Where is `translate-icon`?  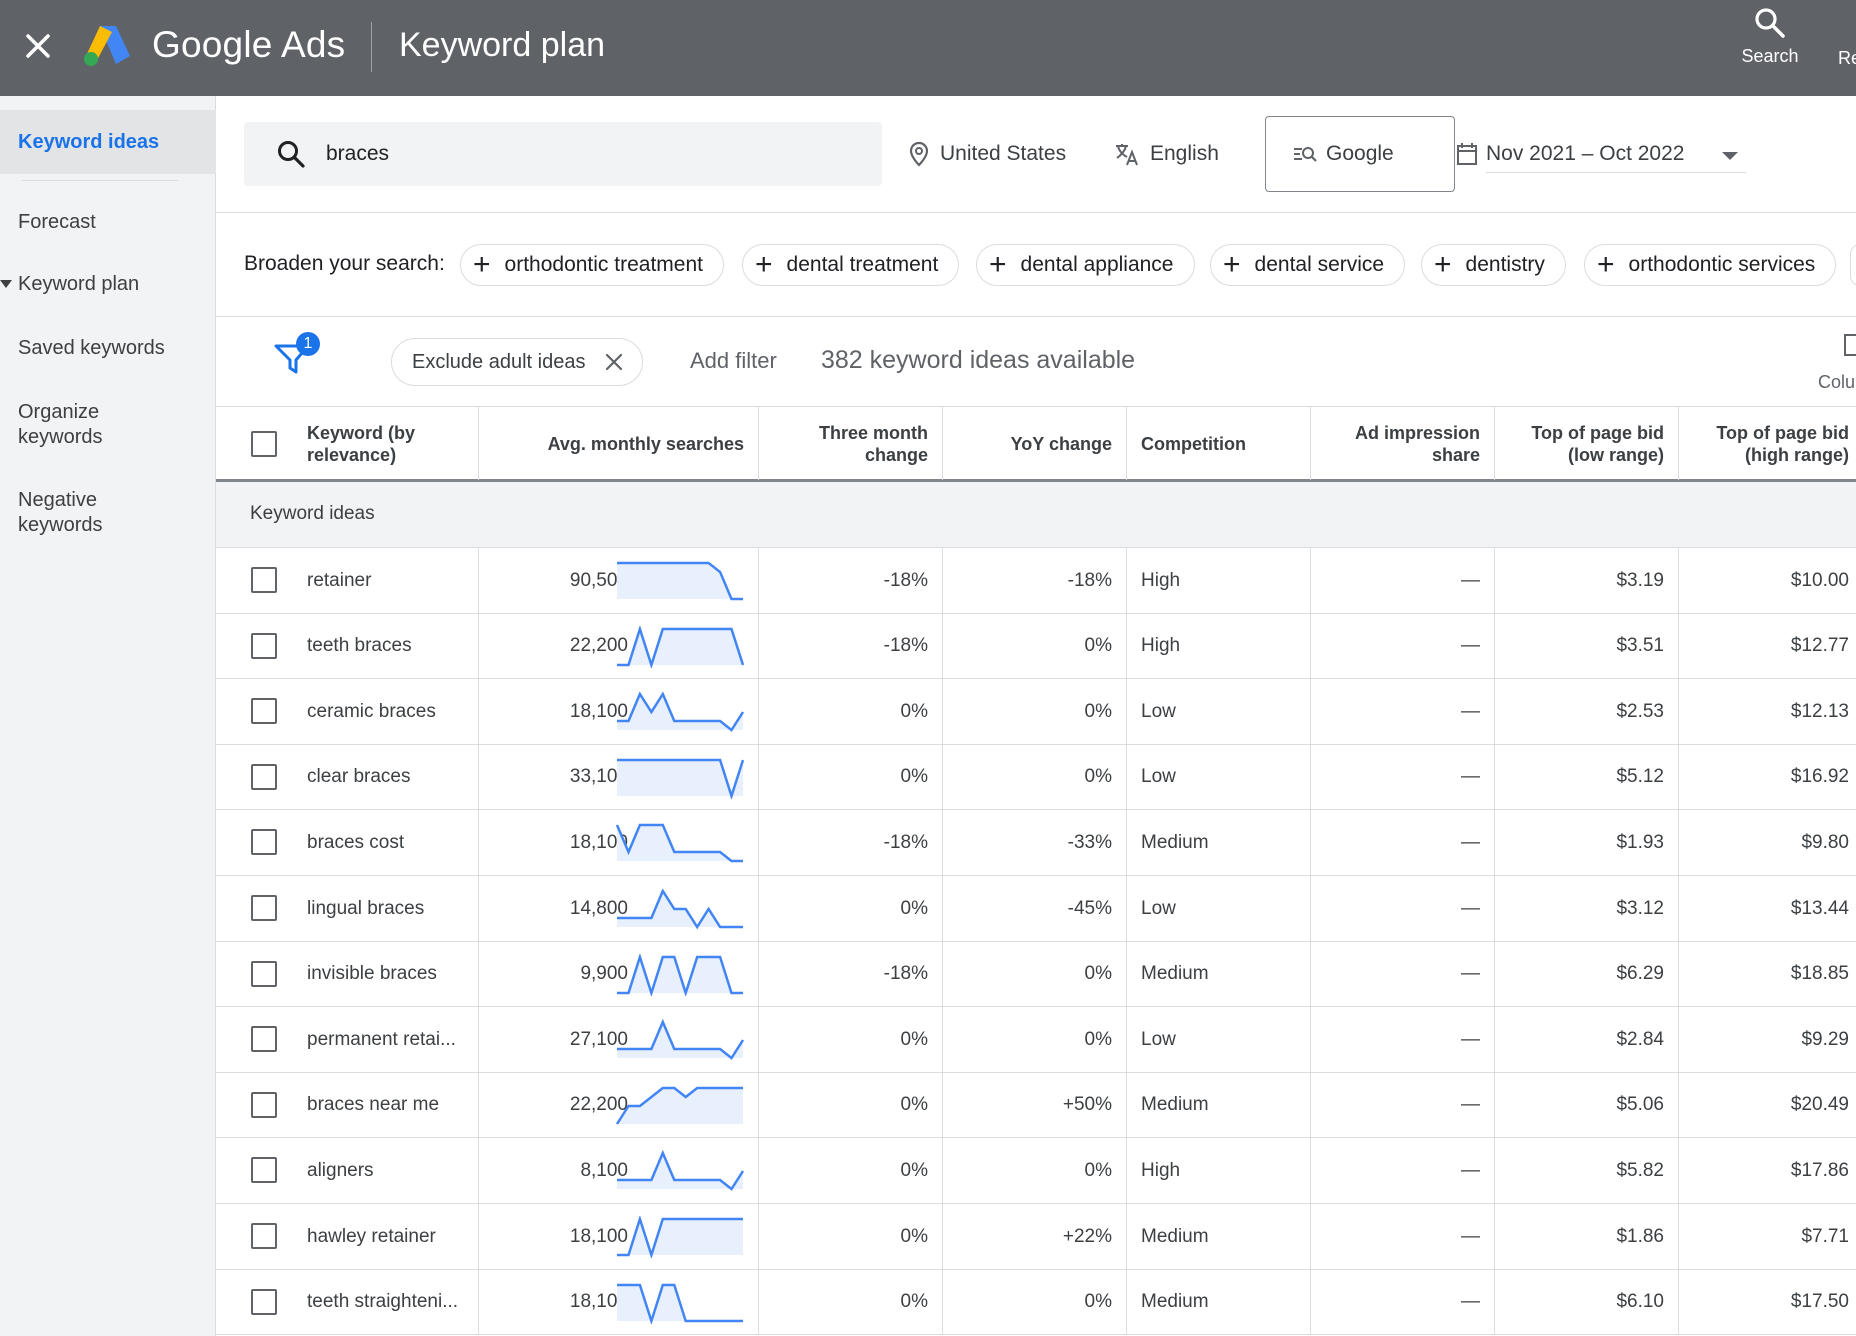 translate-icon is located at coordinates (1127, 155).